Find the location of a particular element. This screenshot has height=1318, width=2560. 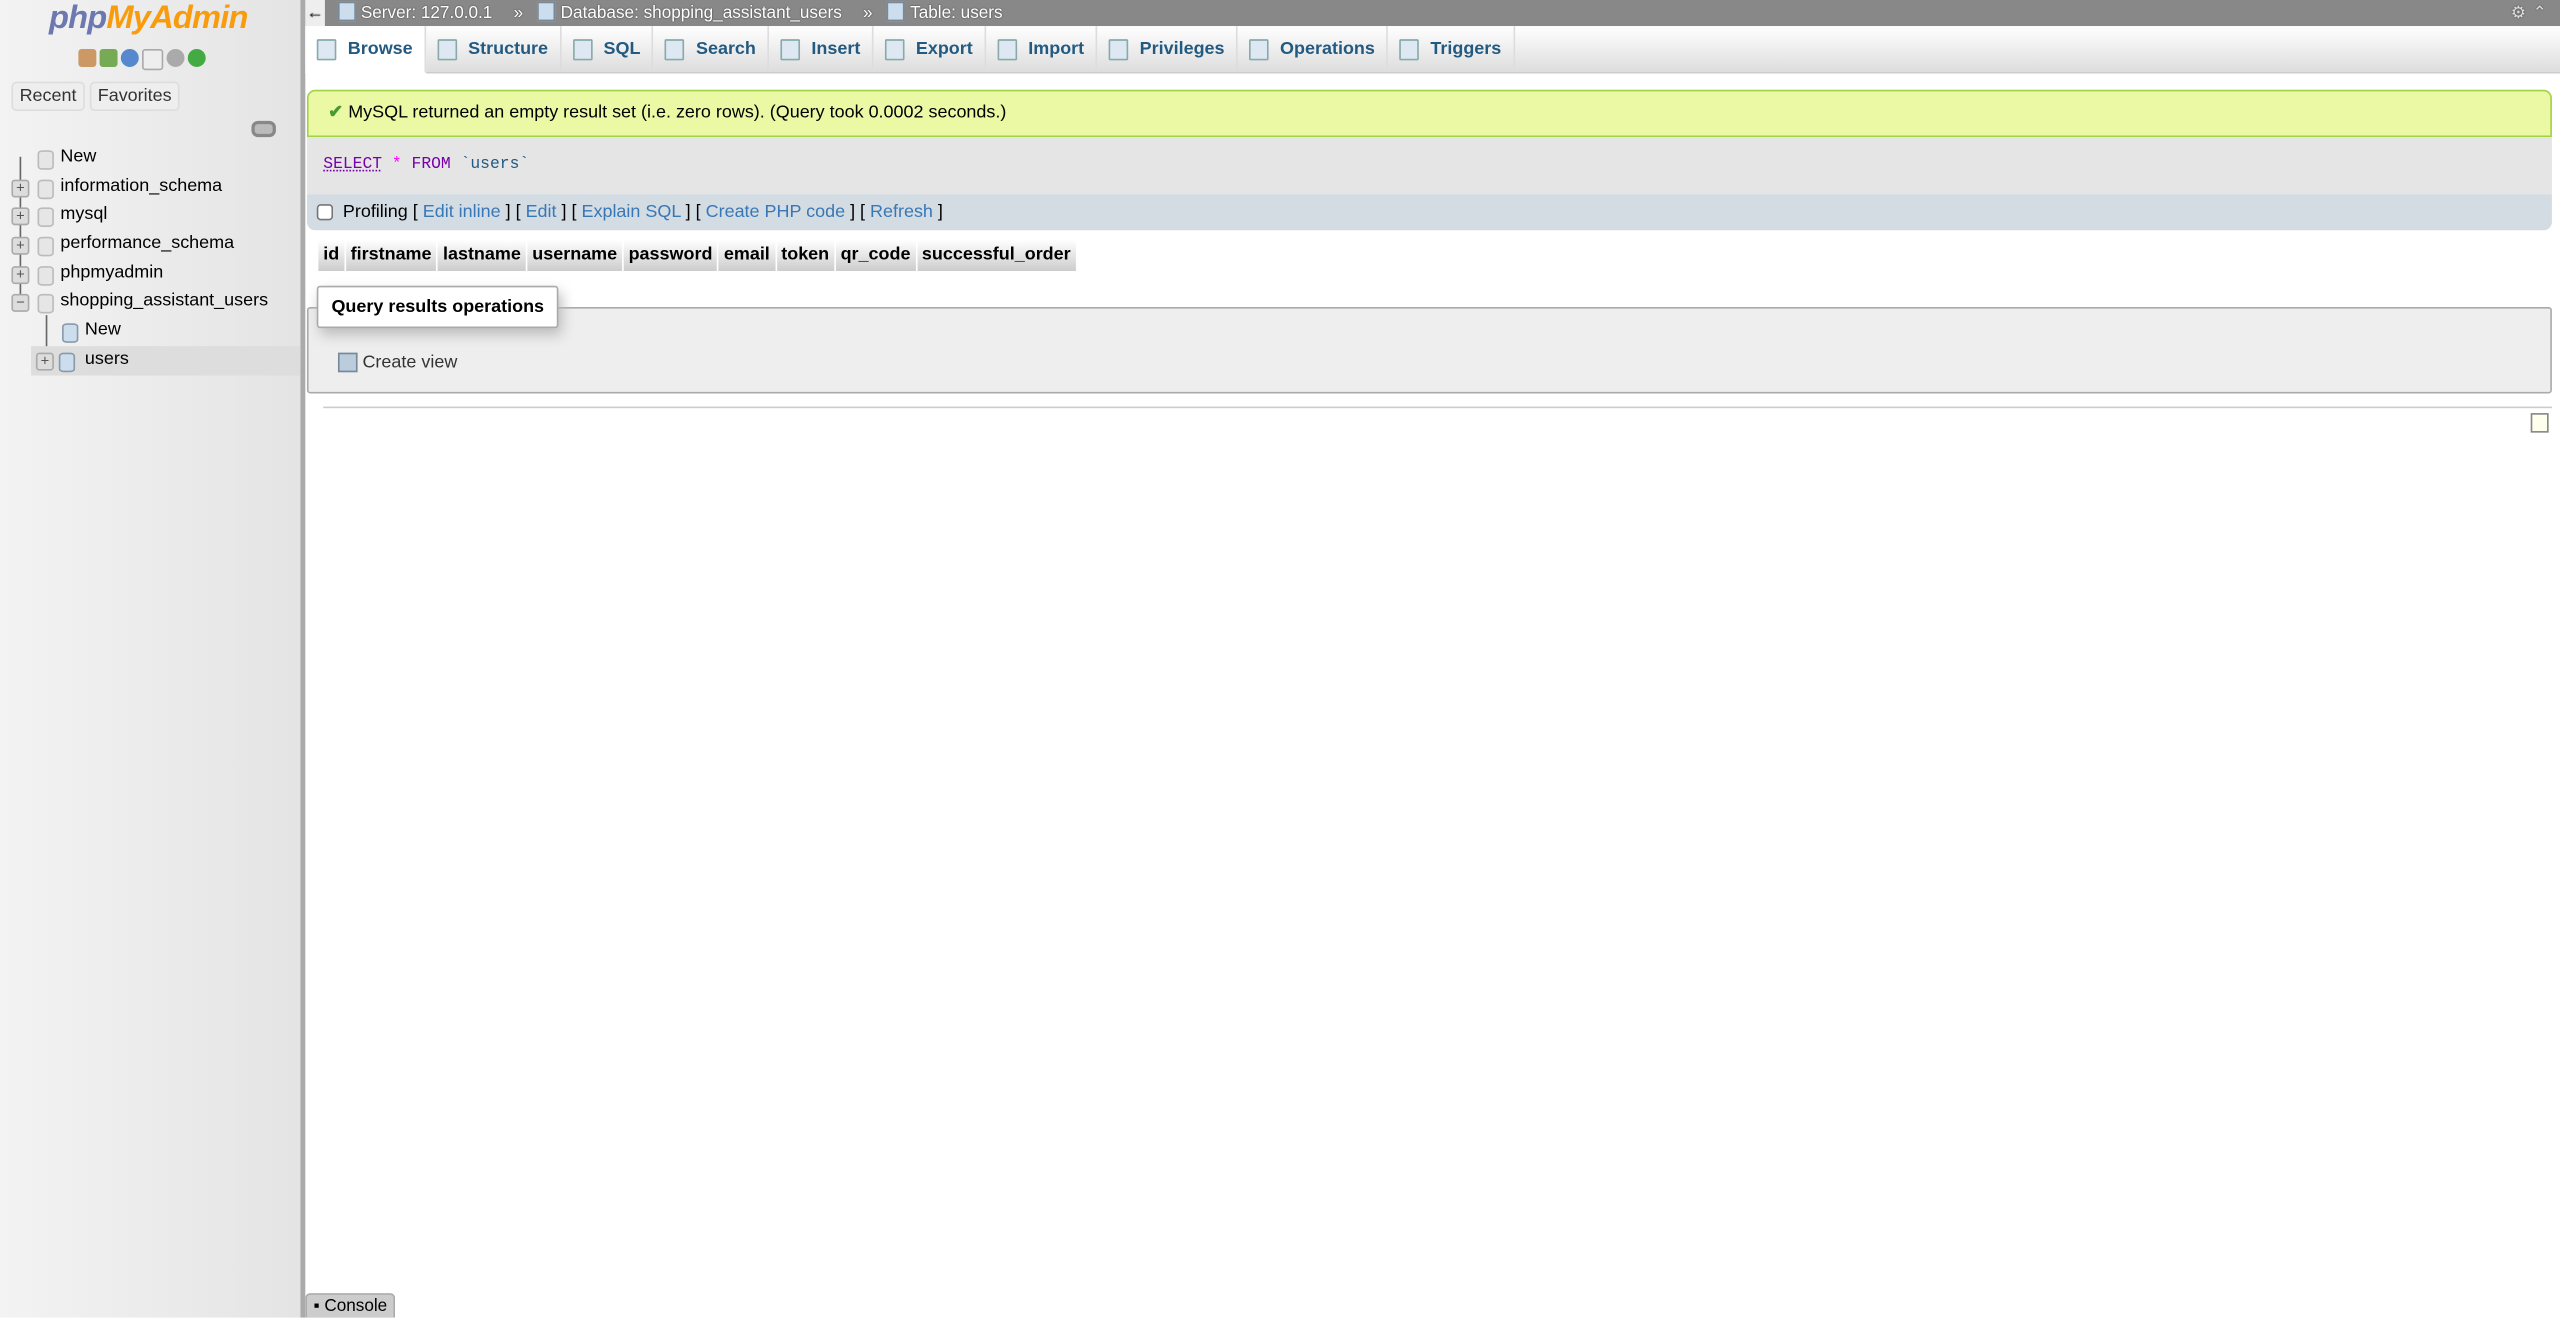

help-icon is located at coordinates (129, 57).